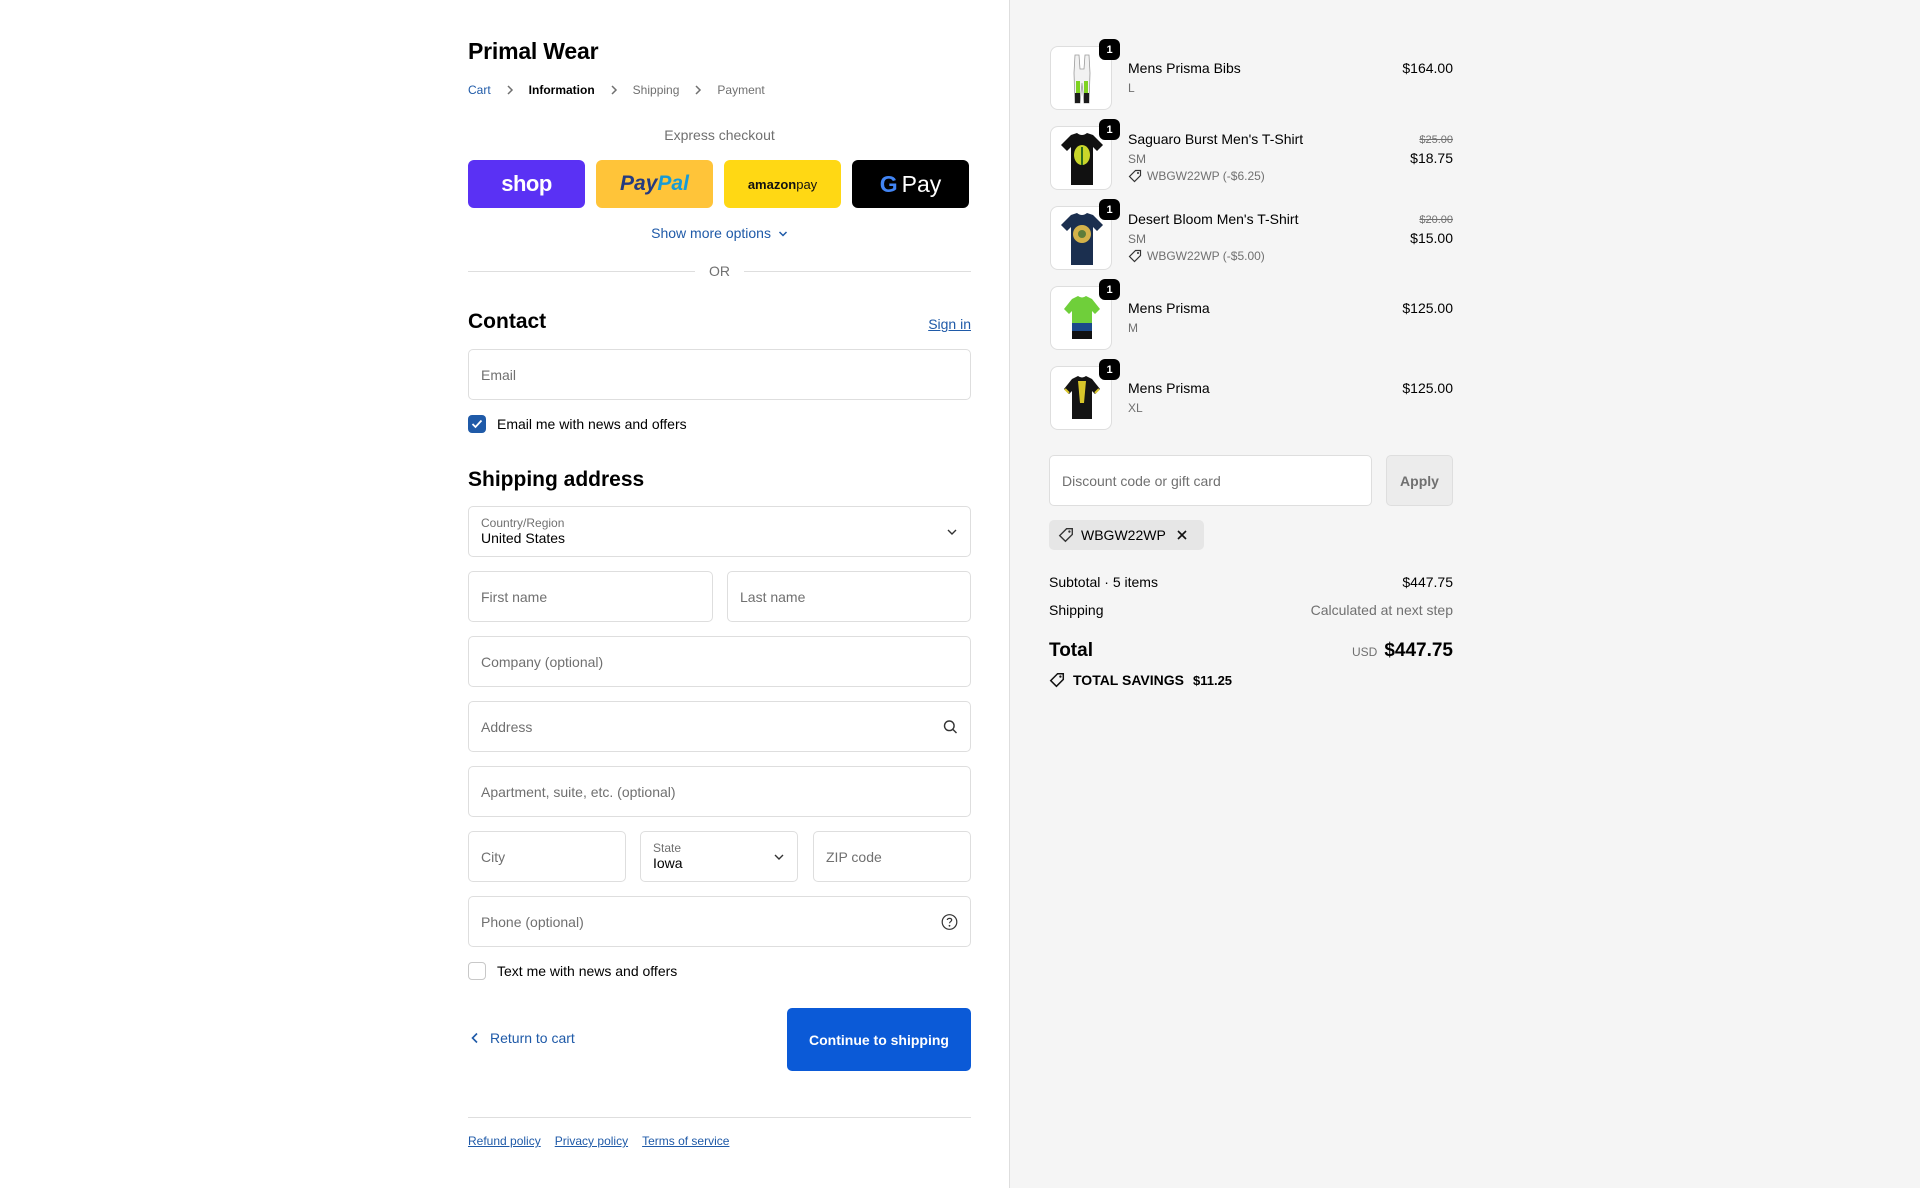 The height and width of the screenshot is (1188, 1920). I want to click on last-name-field: Last name, so click(849, 596).